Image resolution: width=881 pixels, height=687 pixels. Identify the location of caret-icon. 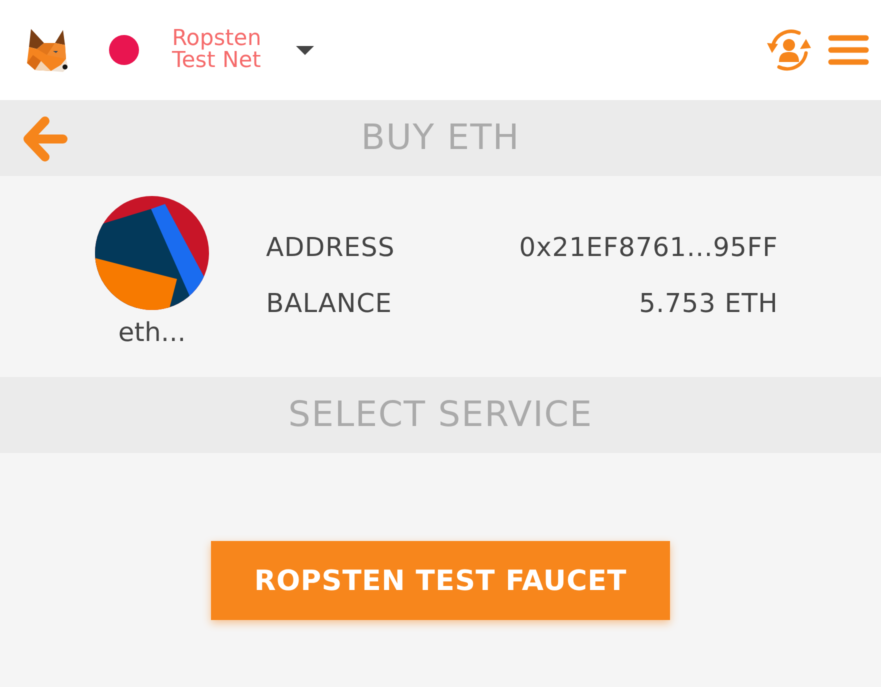
(305, 50).